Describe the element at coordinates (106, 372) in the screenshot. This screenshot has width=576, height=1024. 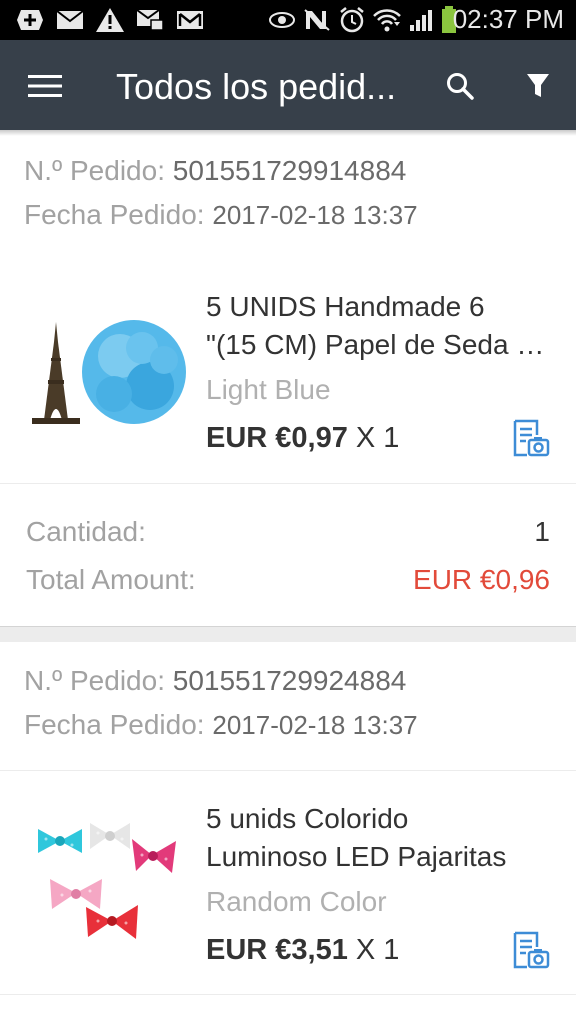
I see `pom-pom-eiffel-thumbnail` at that location.